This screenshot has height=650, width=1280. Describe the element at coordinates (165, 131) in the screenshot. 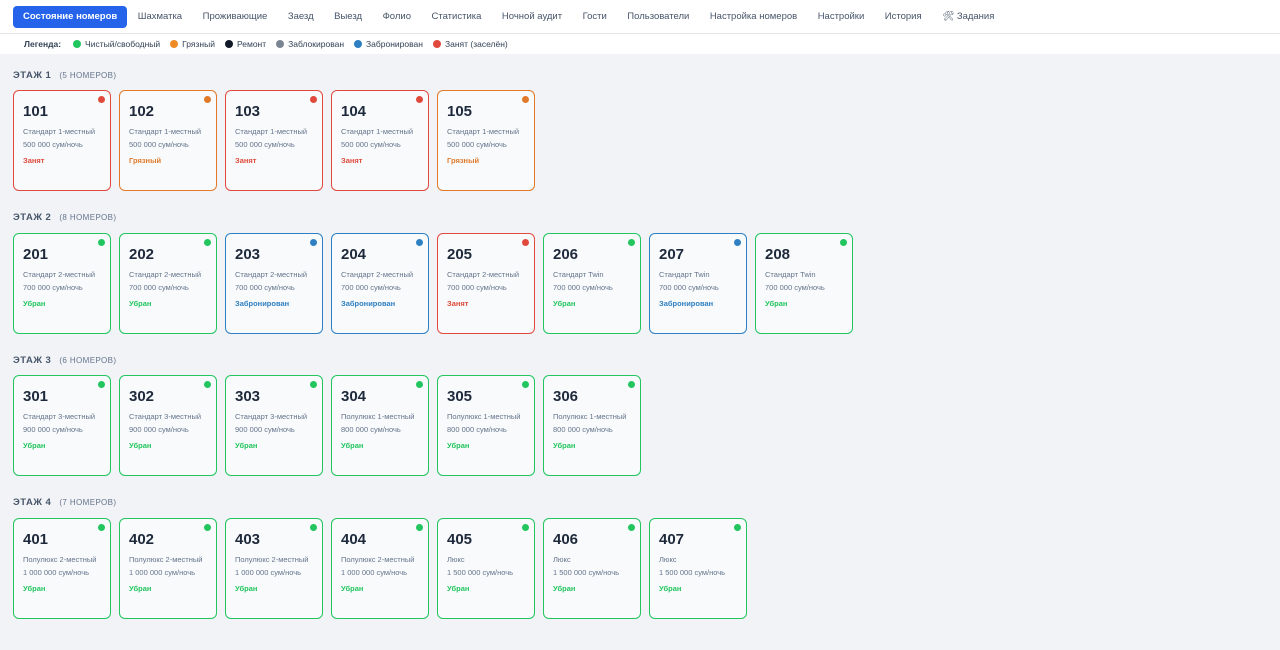

I see `room-type: Стандарт 1-местный` at that location.